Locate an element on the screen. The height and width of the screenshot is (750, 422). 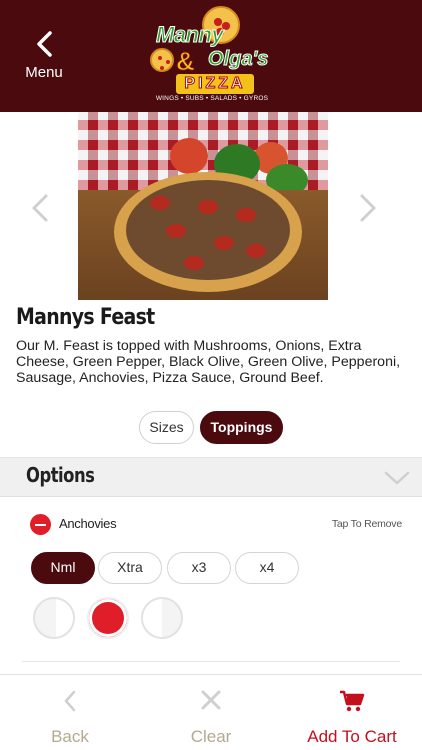
product-photo is located at coordinates (203, 206).